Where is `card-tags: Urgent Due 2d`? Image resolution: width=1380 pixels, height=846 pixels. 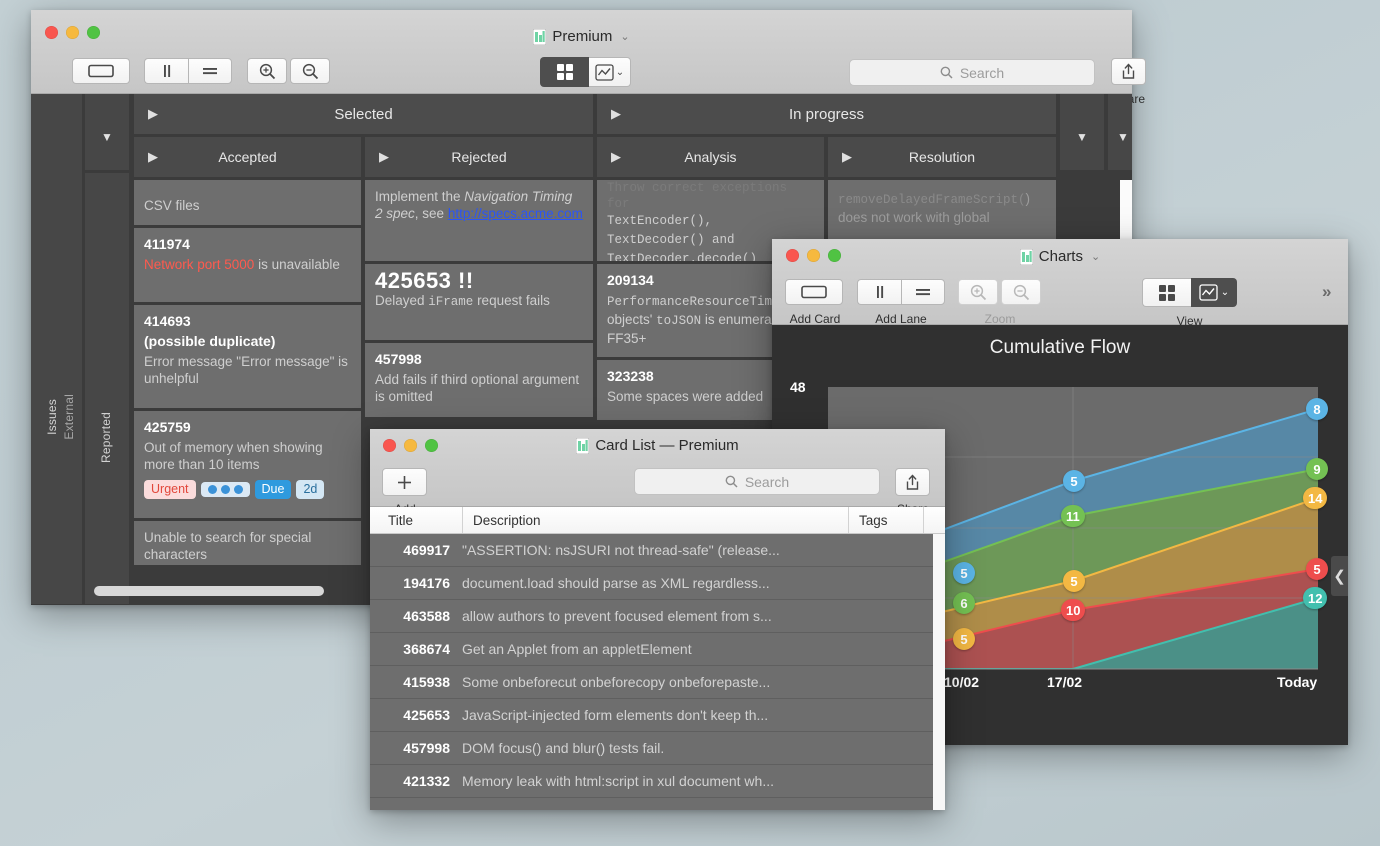
card-tags: Urgent Due 2d is located at coordinates (247, 489).